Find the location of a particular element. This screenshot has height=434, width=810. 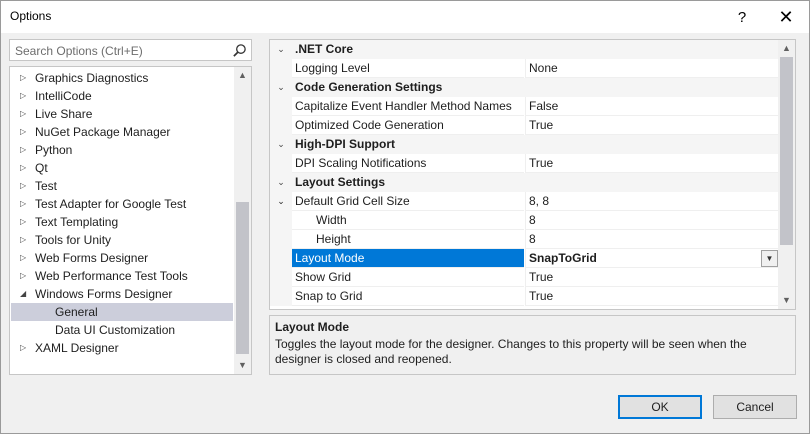

property-value-cell: 8, 8 is located at coordinates (652, 201).